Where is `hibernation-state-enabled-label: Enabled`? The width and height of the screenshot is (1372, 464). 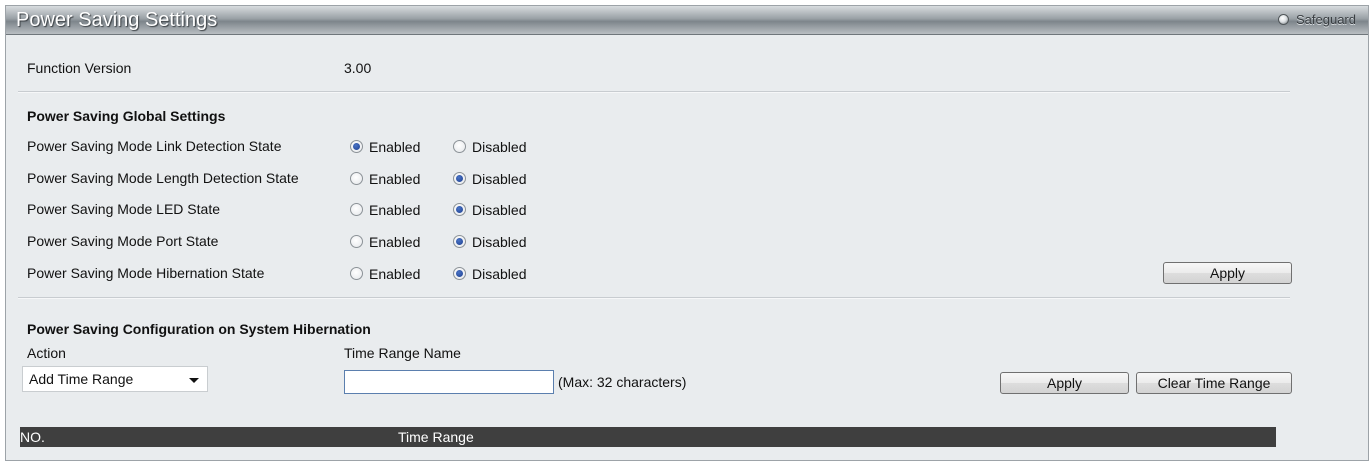
hibernation-state-enabled-label: Enabled is located at coordinates (395, 274).